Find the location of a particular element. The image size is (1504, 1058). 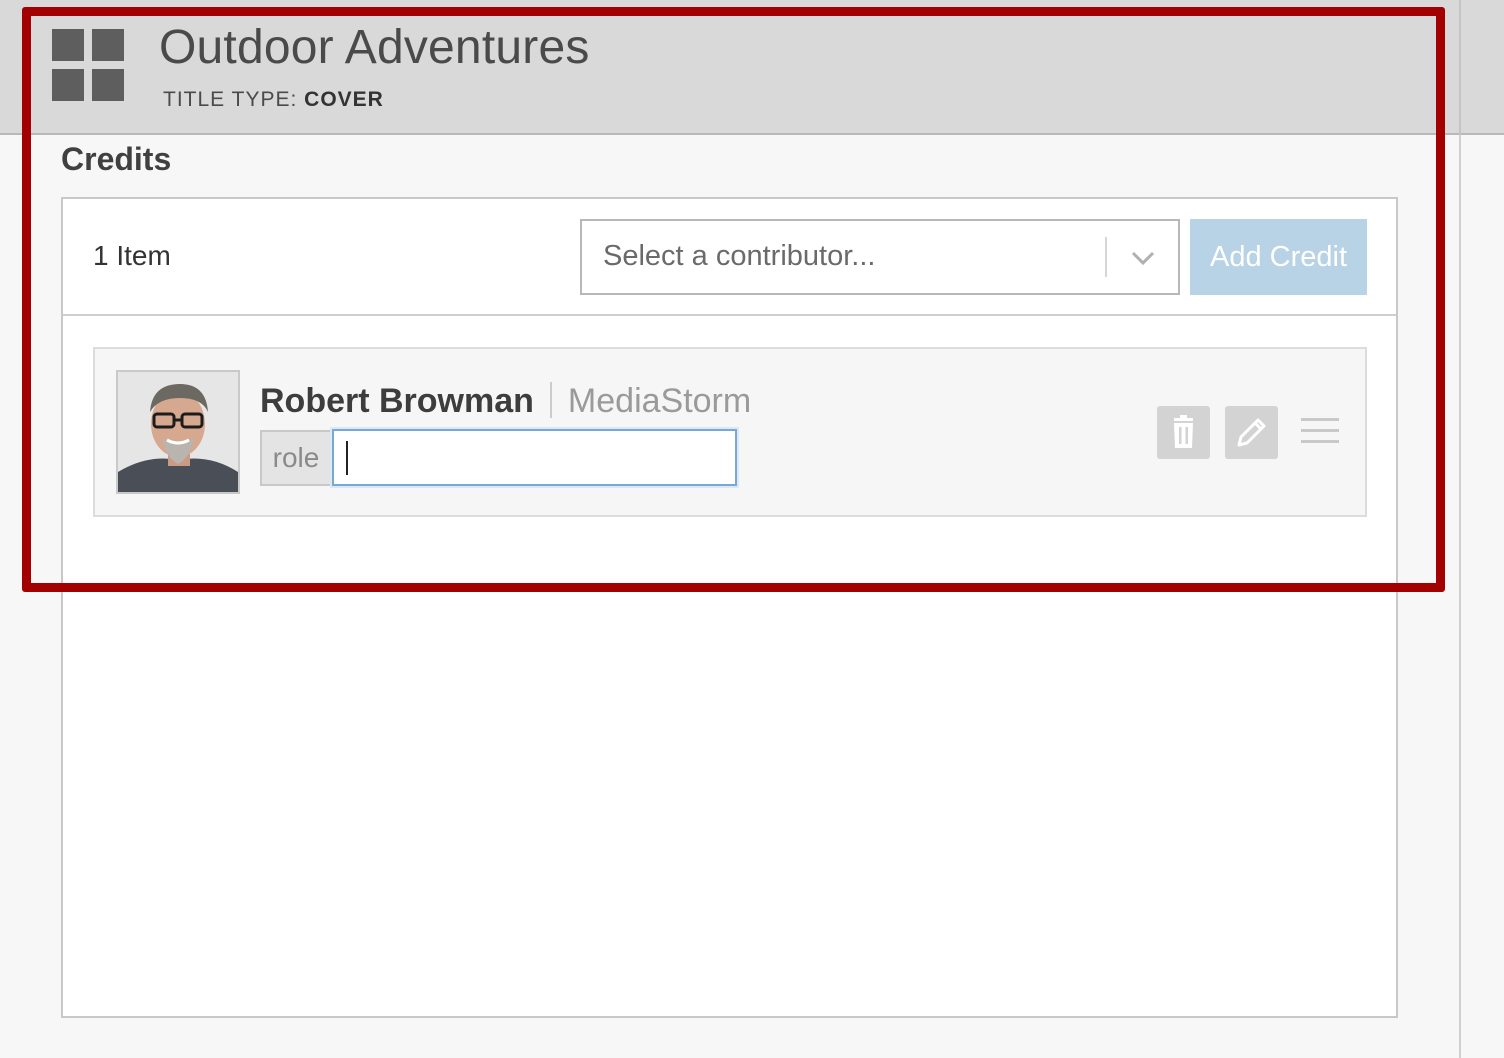

credit-name-row: Robert Browman MediaStorm is located at coordinates (505, 401).